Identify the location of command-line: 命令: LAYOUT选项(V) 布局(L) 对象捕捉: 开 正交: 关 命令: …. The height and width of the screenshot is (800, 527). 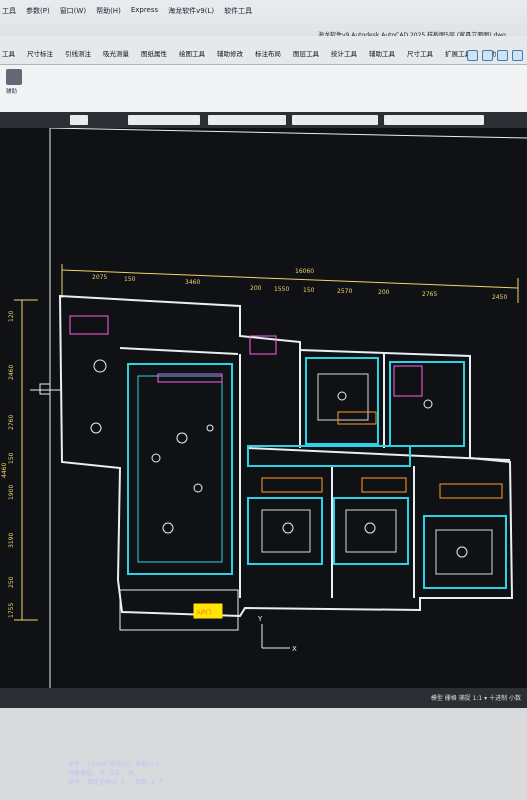
(153, 780).